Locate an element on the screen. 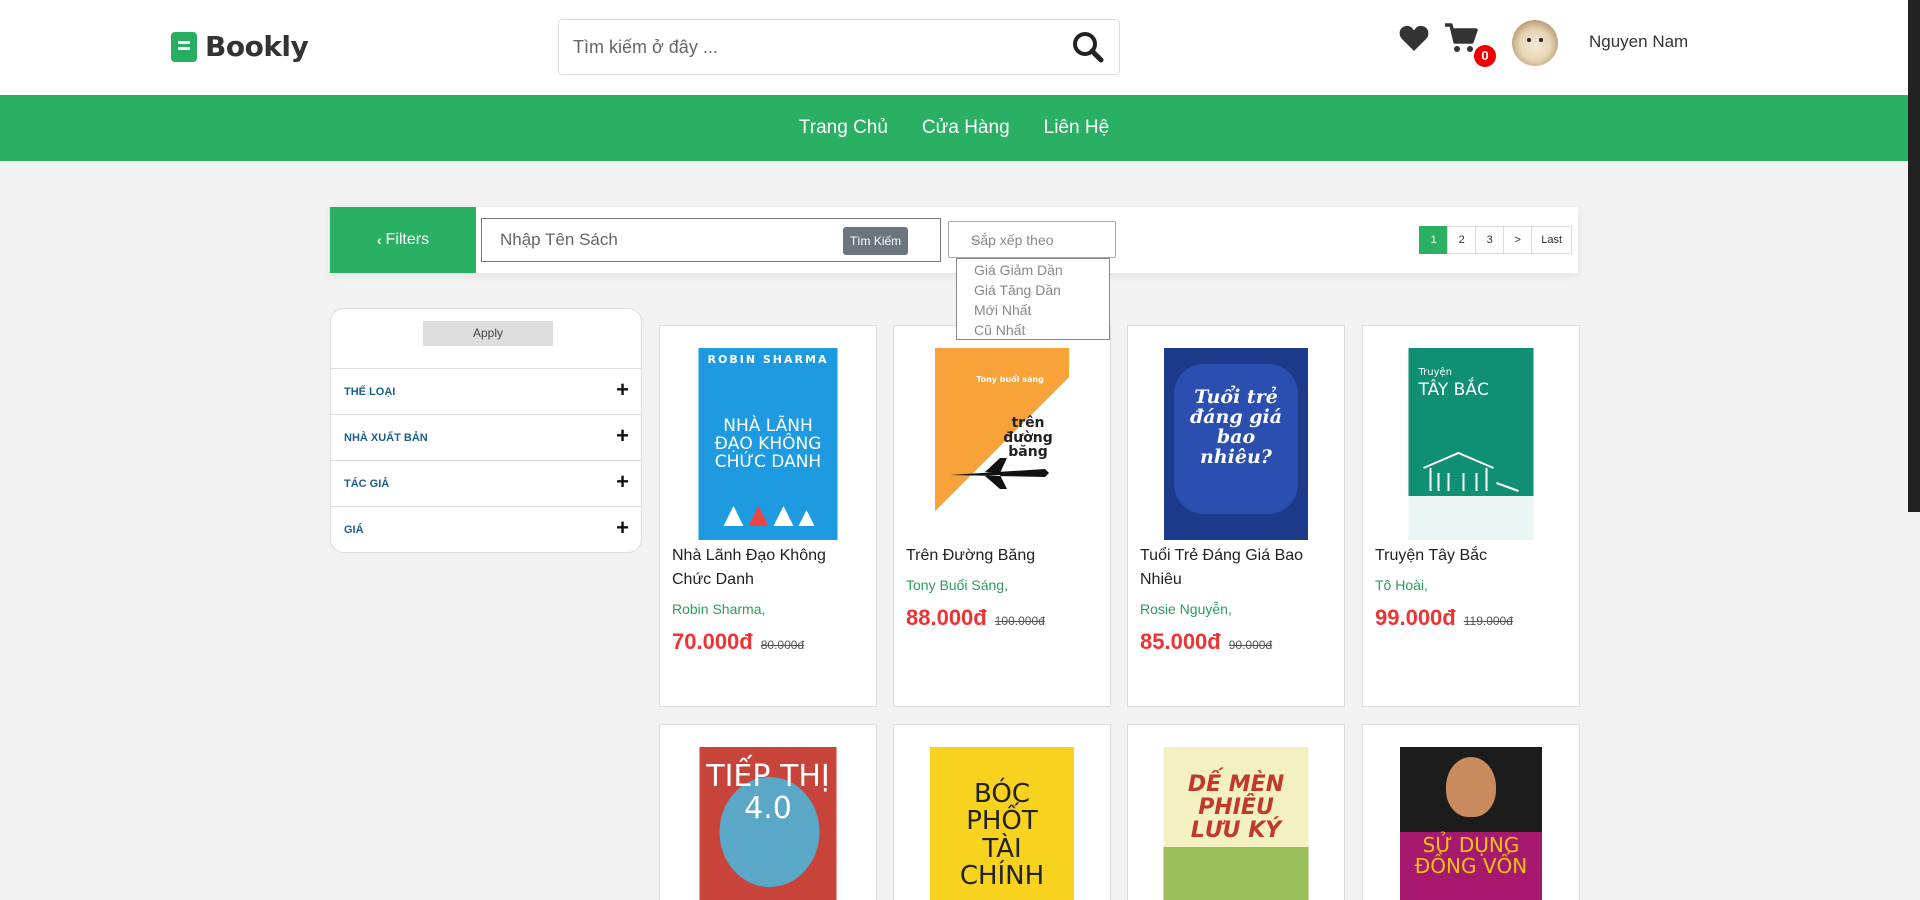  filter-price: GIÁ + is located at coordinates (486, 529).